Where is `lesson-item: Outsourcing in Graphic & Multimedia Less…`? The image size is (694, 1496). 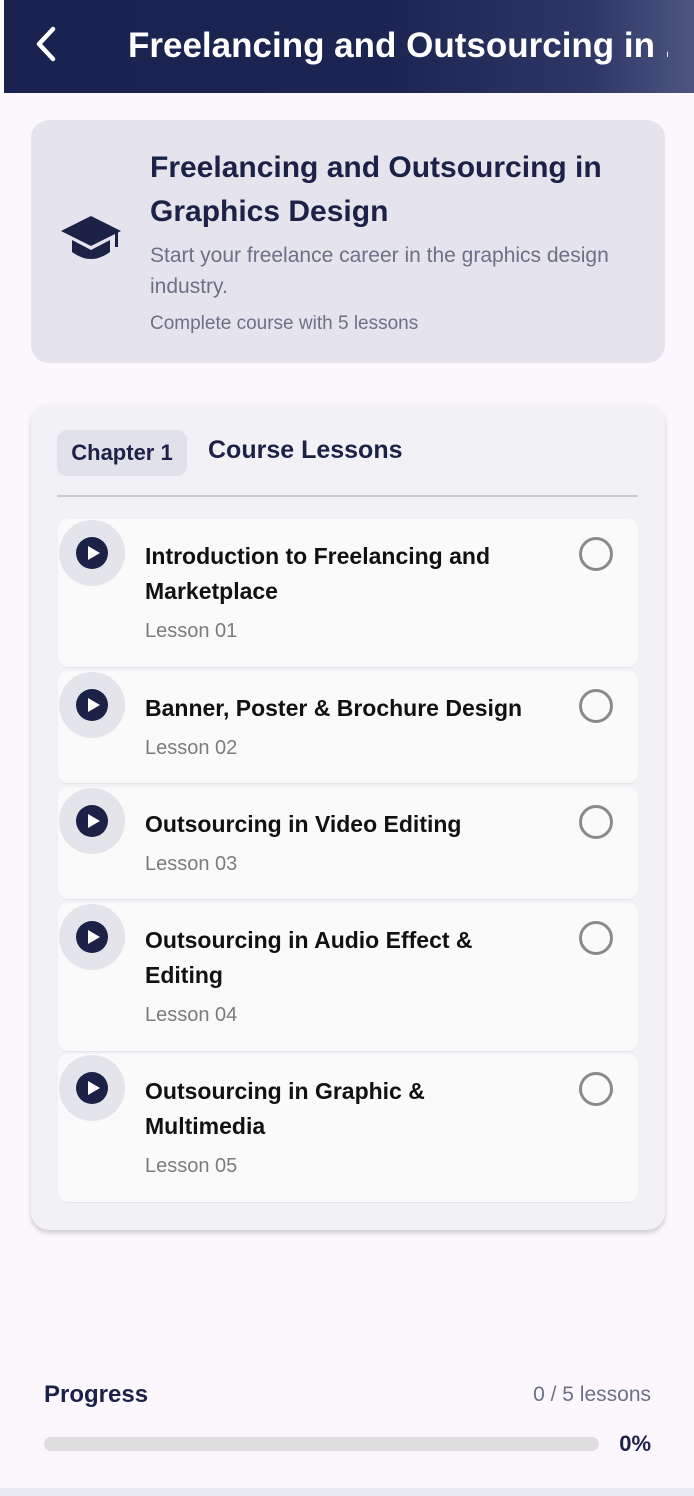
lesson-item: Outsourcing in Graphic & Multimedia Less… is located at coordinates (348, 1128).